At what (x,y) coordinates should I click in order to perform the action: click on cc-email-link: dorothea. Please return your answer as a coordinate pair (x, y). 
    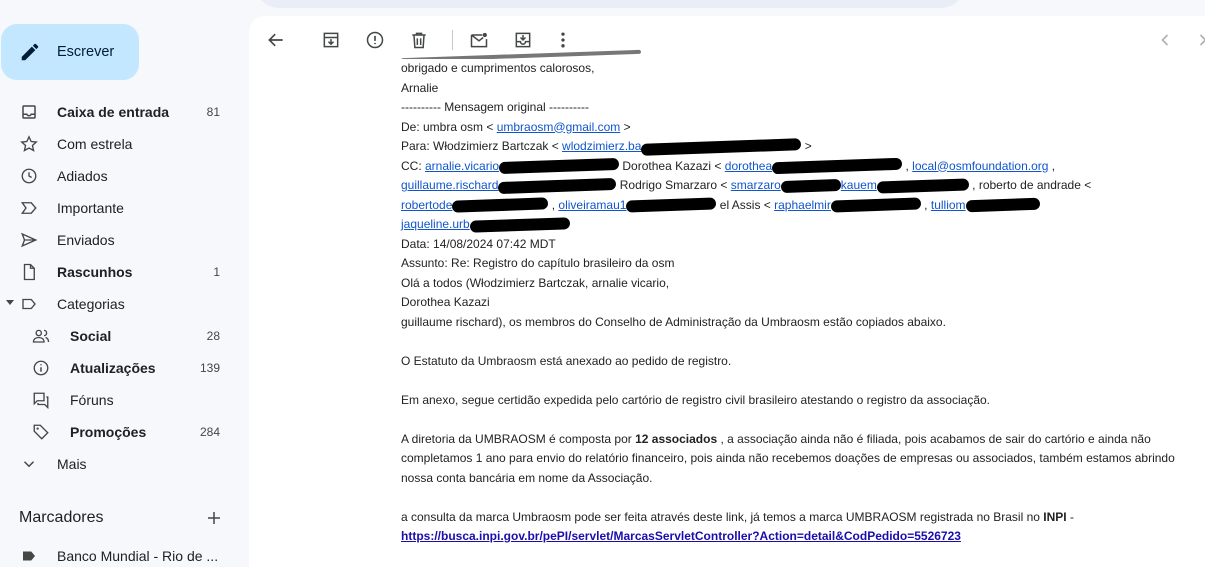
    Looking at the image, I should click on (748, 166).